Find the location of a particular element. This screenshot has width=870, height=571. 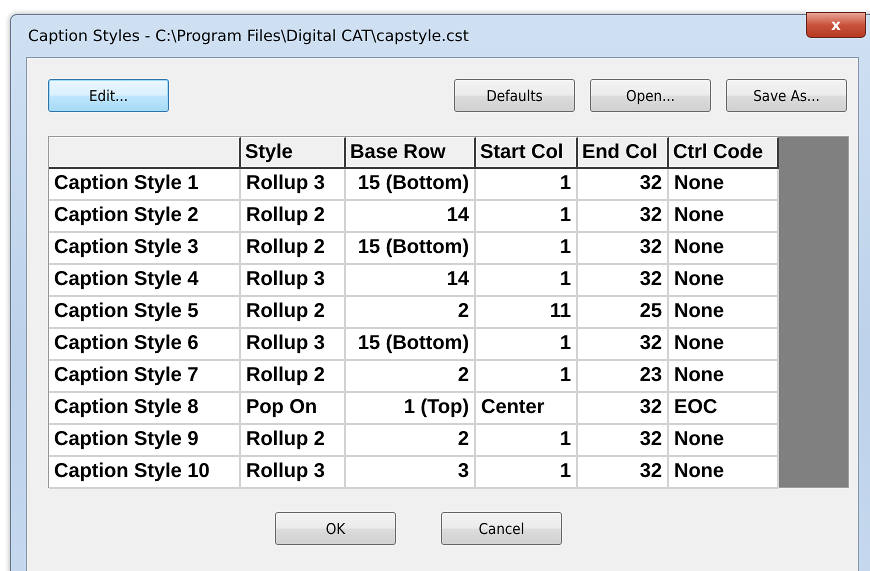

window-title: Caption Styles - C:\Program Files\Digital CAT\capstyle.cst is located at coordinates (248, 36).